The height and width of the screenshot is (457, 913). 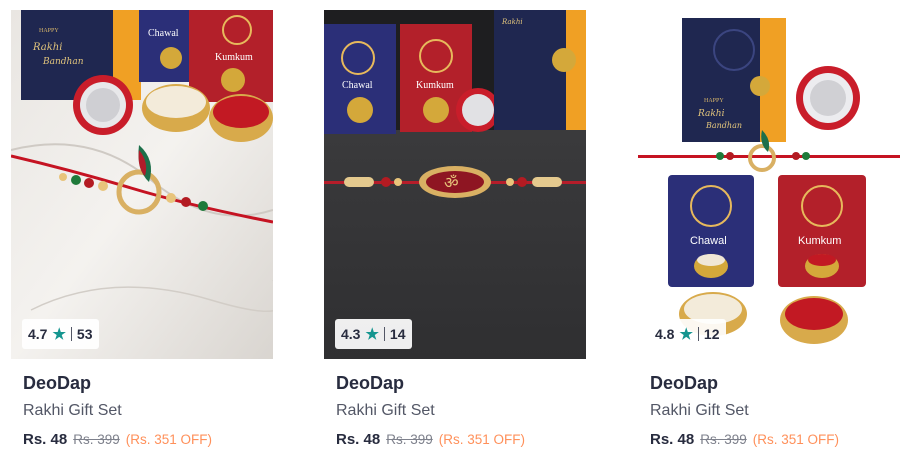 What do you see at coordinates (84, 334) in the screenshot?
I see `rating-count: 53` at bounding box center [84, 334].